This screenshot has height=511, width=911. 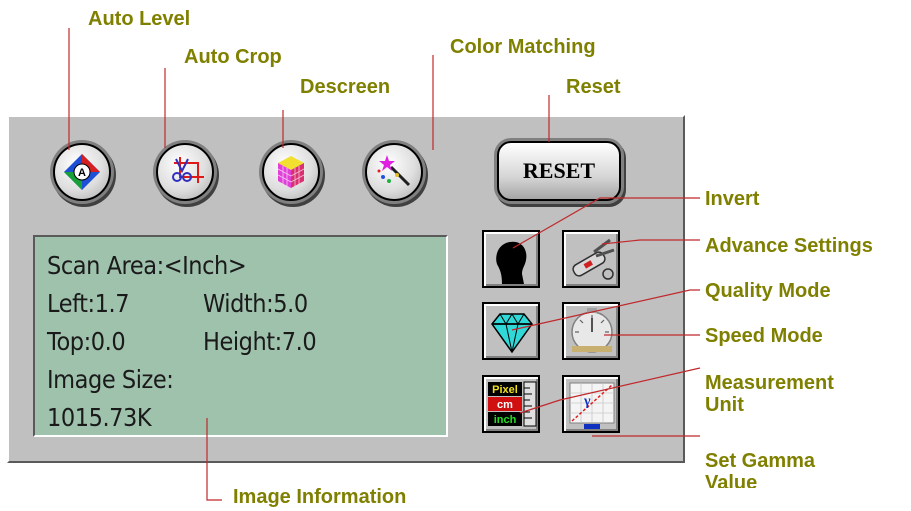 What do you see at coordinates (610, 390) in the screenshot?
I see `leader-measurement-unit` at bounding box center [610, 390].